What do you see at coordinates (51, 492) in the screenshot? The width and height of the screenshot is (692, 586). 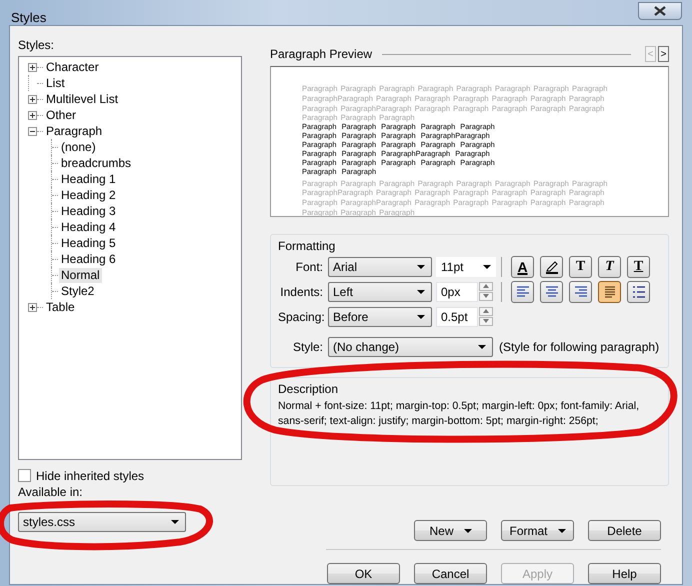 I see `available-in-label: Available in:` at bounding box center [51, 492].